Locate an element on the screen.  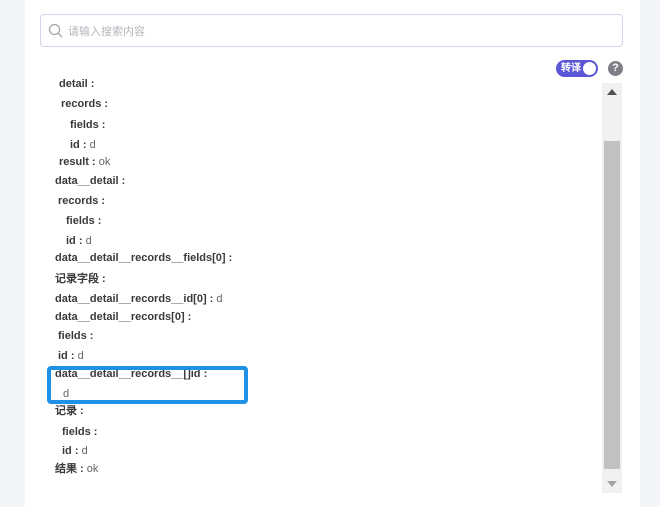
translate-toggle-wrap: 转译 is located at coordinates (577, 68).